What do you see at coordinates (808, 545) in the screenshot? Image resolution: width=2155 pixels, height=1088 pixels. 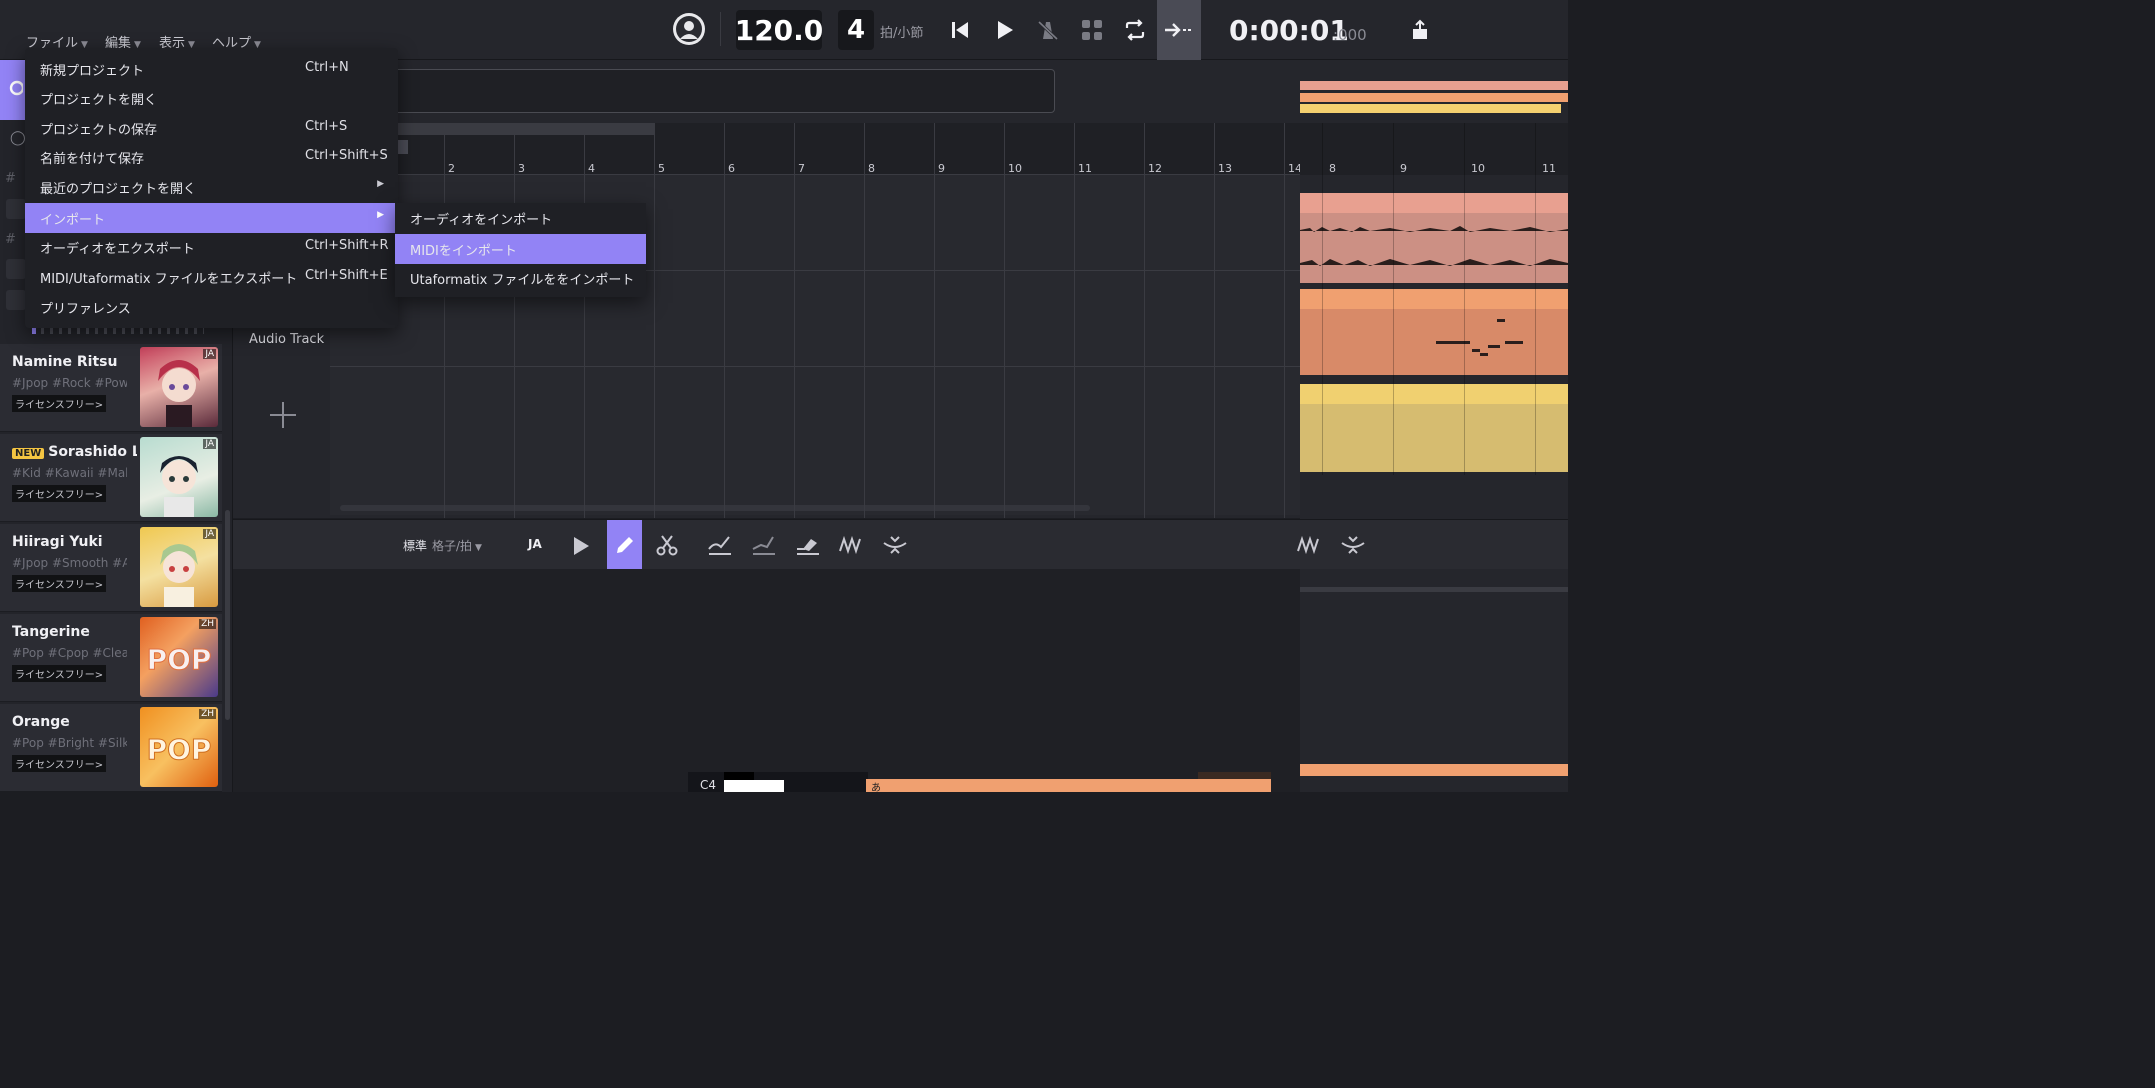 I see `pitch-eraser-icon` at bounding box center [808, 545].